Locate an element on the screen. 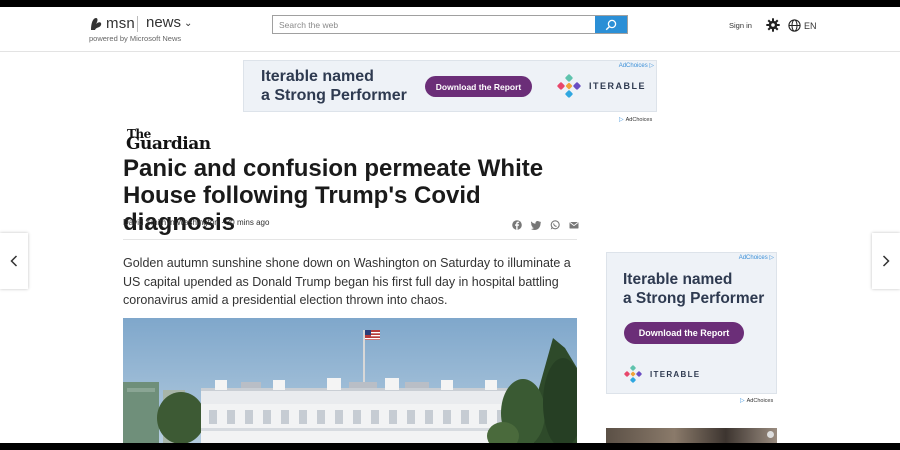 This screenshot has height=450, width=900. facebook-icon is located at coordinates (517, 223).